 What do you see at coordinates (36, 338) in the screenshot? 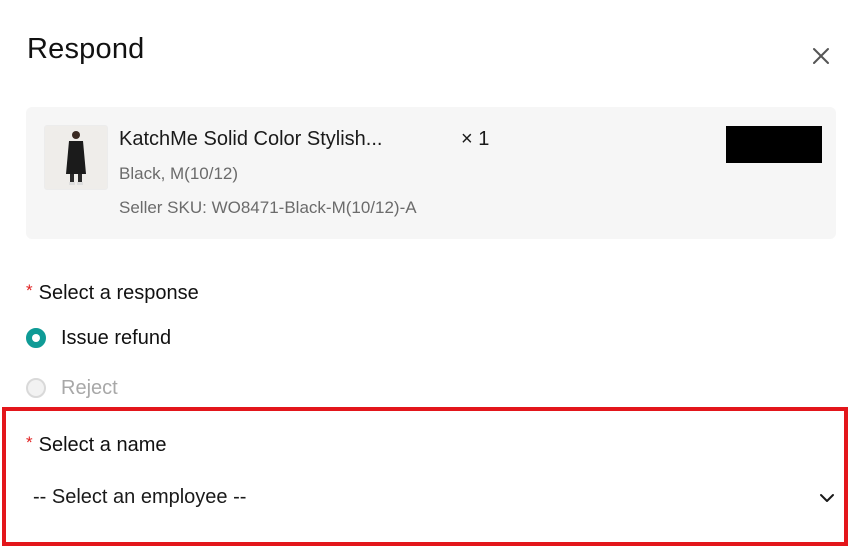
I see `radio-checked-icon` at bounding box center [36, 338].